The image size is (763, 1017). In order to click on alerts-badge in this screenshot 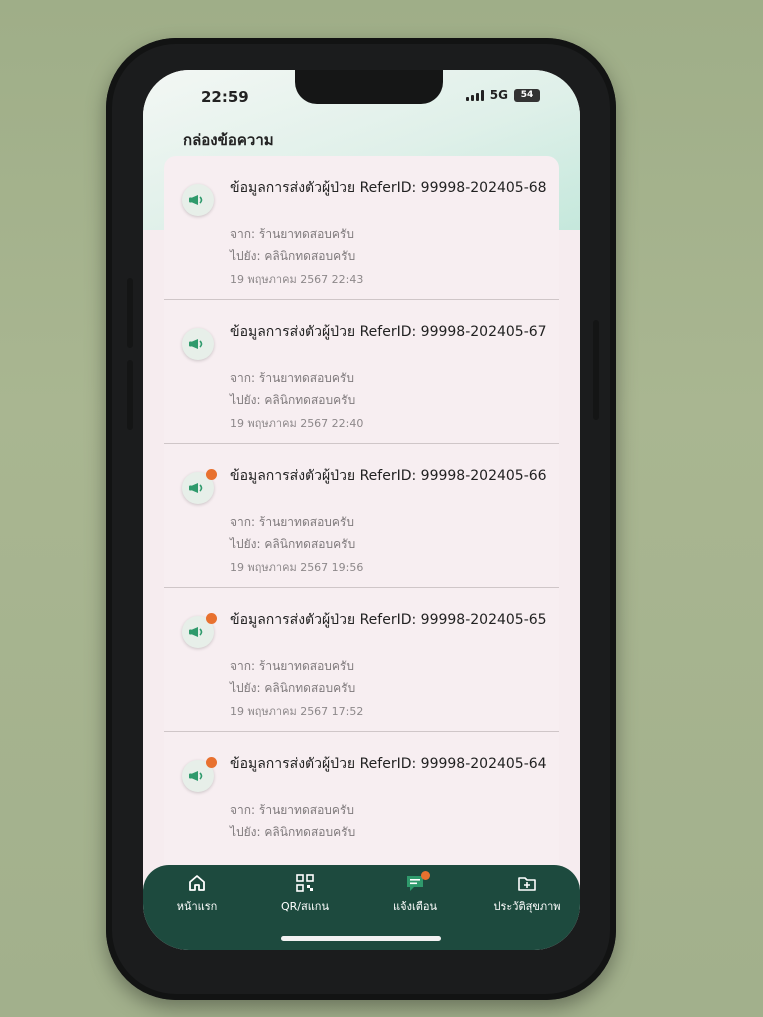, I will do `click(425, 875)`.